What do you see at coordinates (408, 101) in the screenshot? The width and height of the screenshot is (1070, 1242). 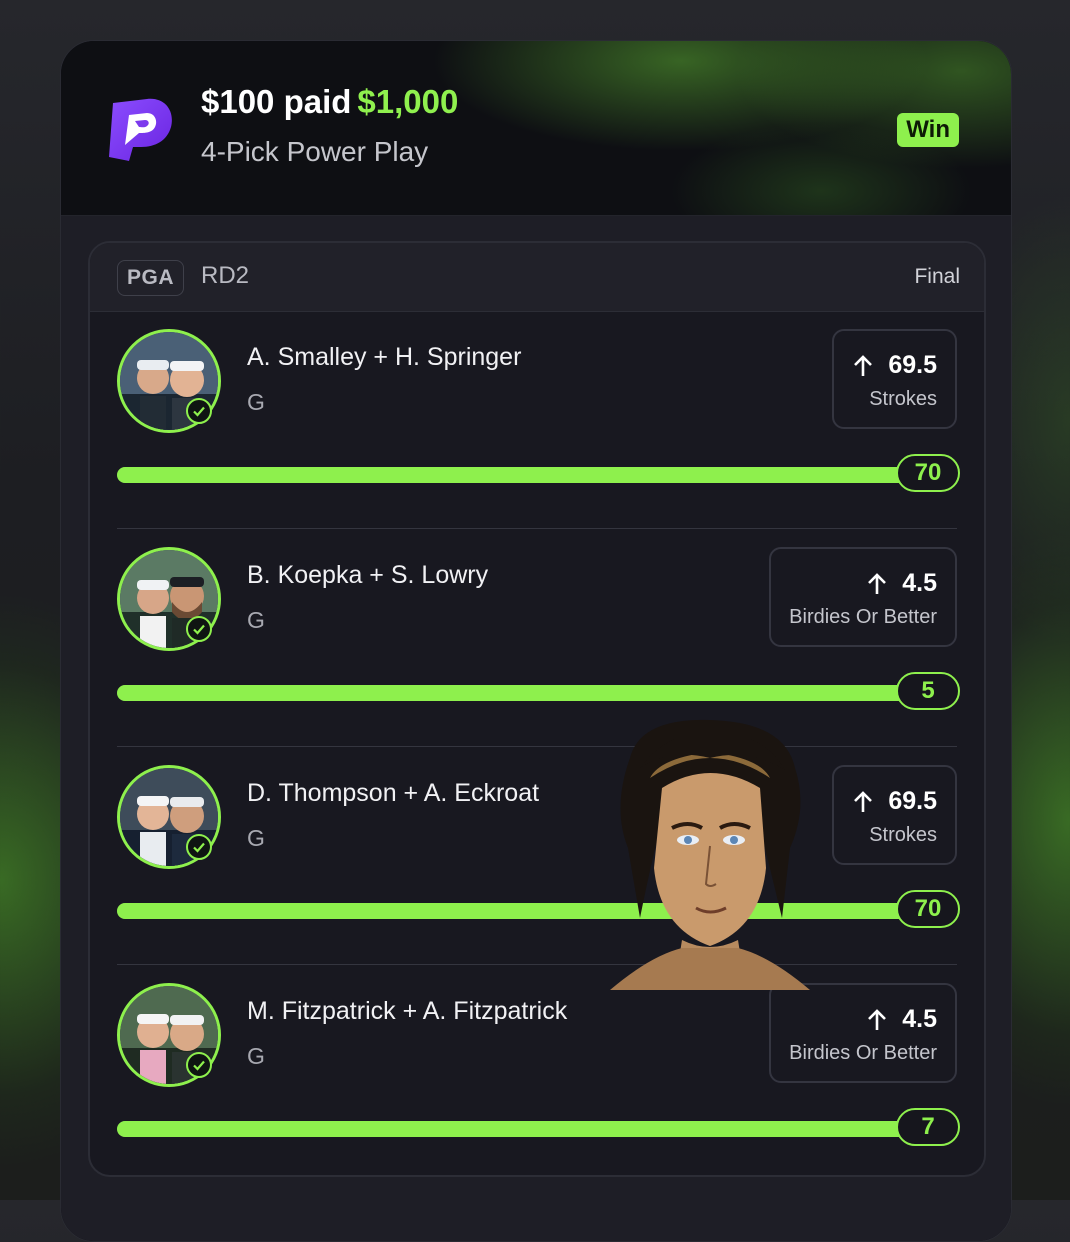 I see `entry-payout: $1,000` at bounding box center [408, 101].